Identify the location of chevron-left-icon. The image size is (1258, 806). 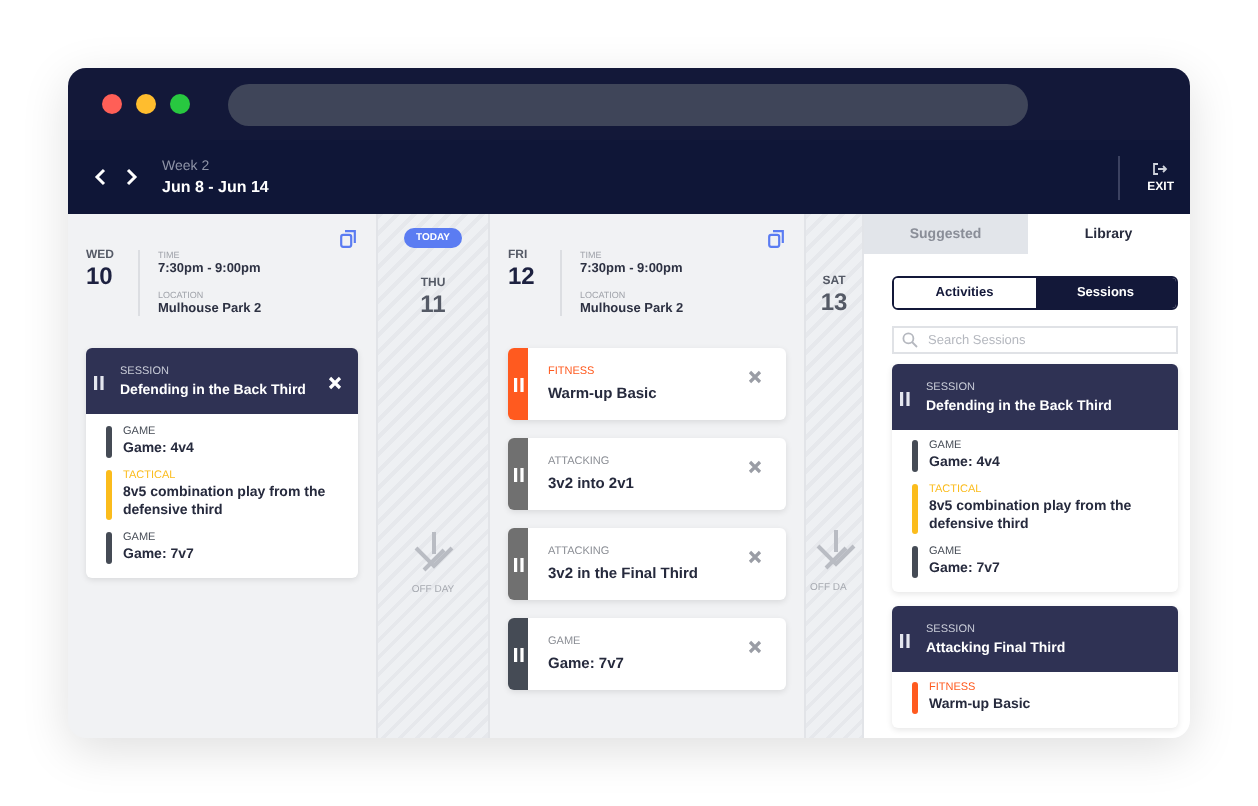
(100, 177).